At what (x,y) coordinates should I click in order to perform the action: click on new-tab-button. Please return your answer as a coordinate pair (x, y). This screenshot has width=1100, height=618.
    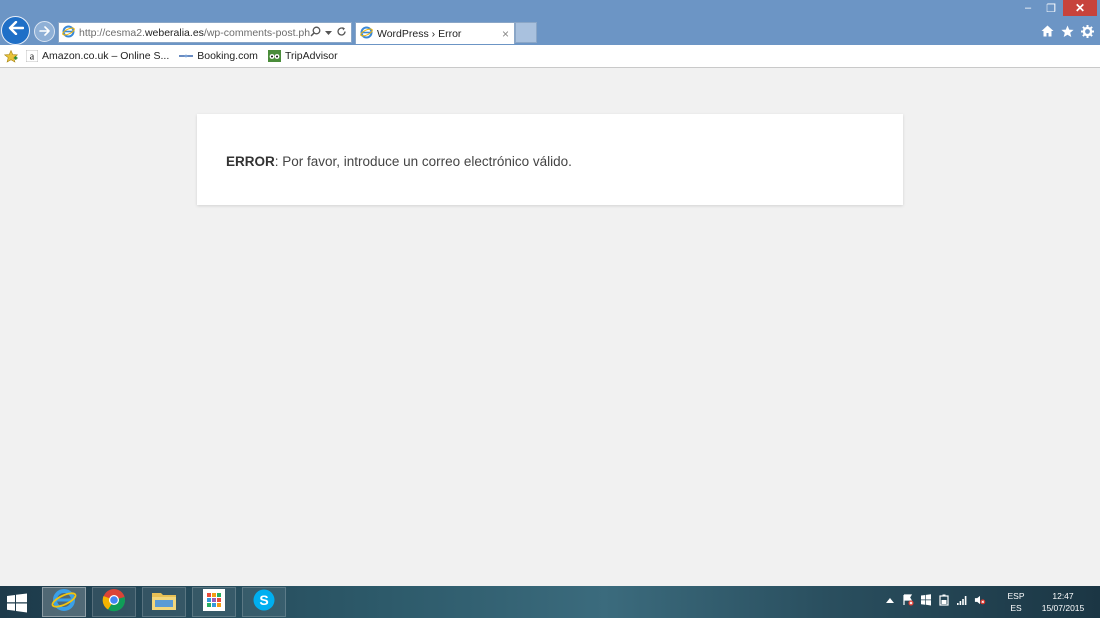
    Looking at the image, I should click on (526, 32).